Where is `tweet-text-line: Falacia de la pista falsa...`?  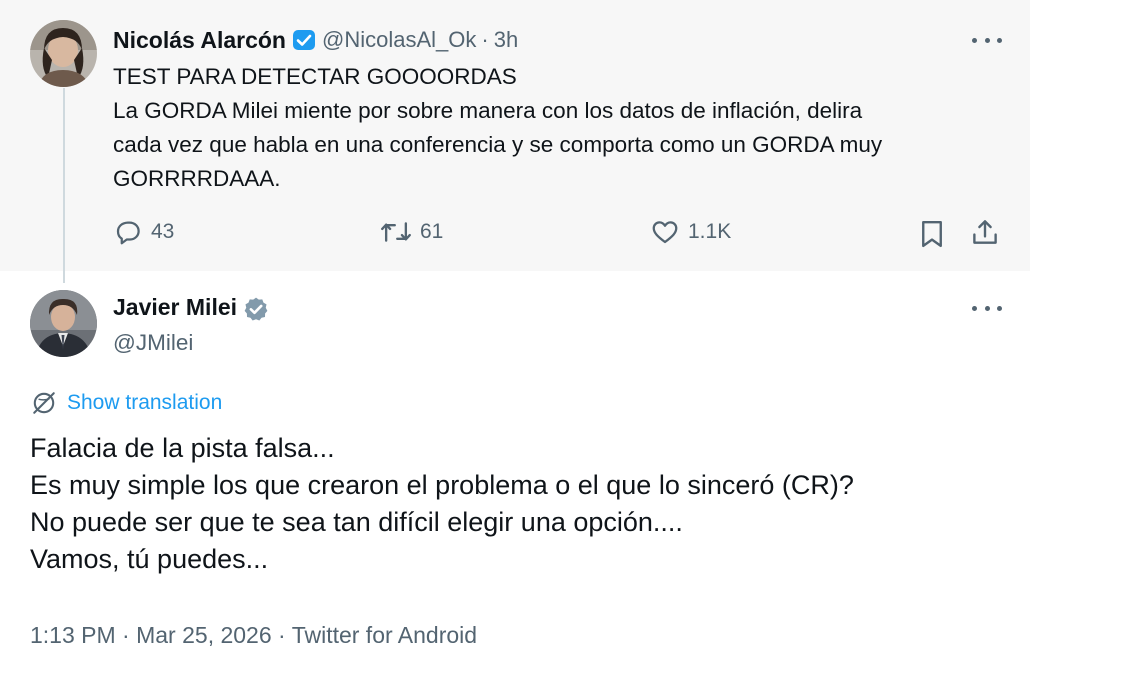 tweet-text-line: Falacia de la pista falsa... is located at coordinates (182, 448).